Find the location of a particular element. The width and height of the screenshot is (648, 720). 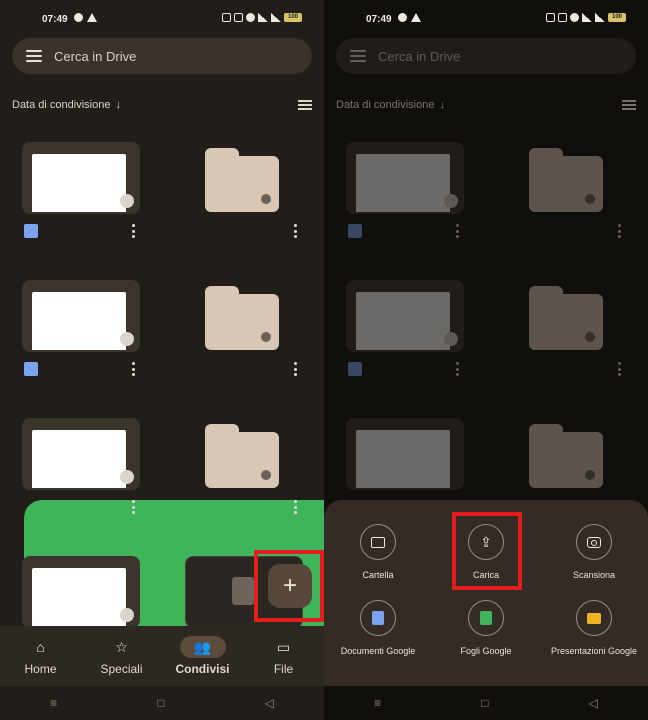

menu-icon is located at coordinates (34, 56).